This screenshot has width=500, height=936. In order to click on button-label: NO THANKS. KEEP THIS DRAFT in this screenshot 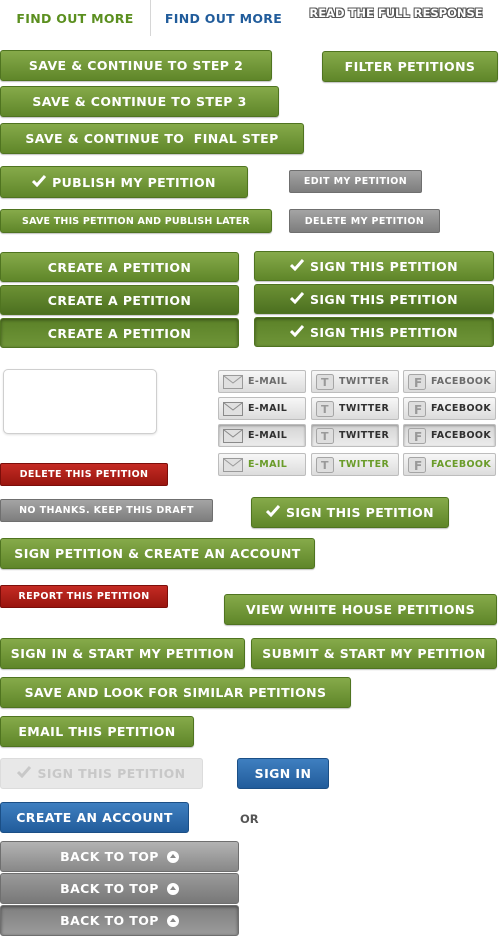, I will do `click(106, 510)`.